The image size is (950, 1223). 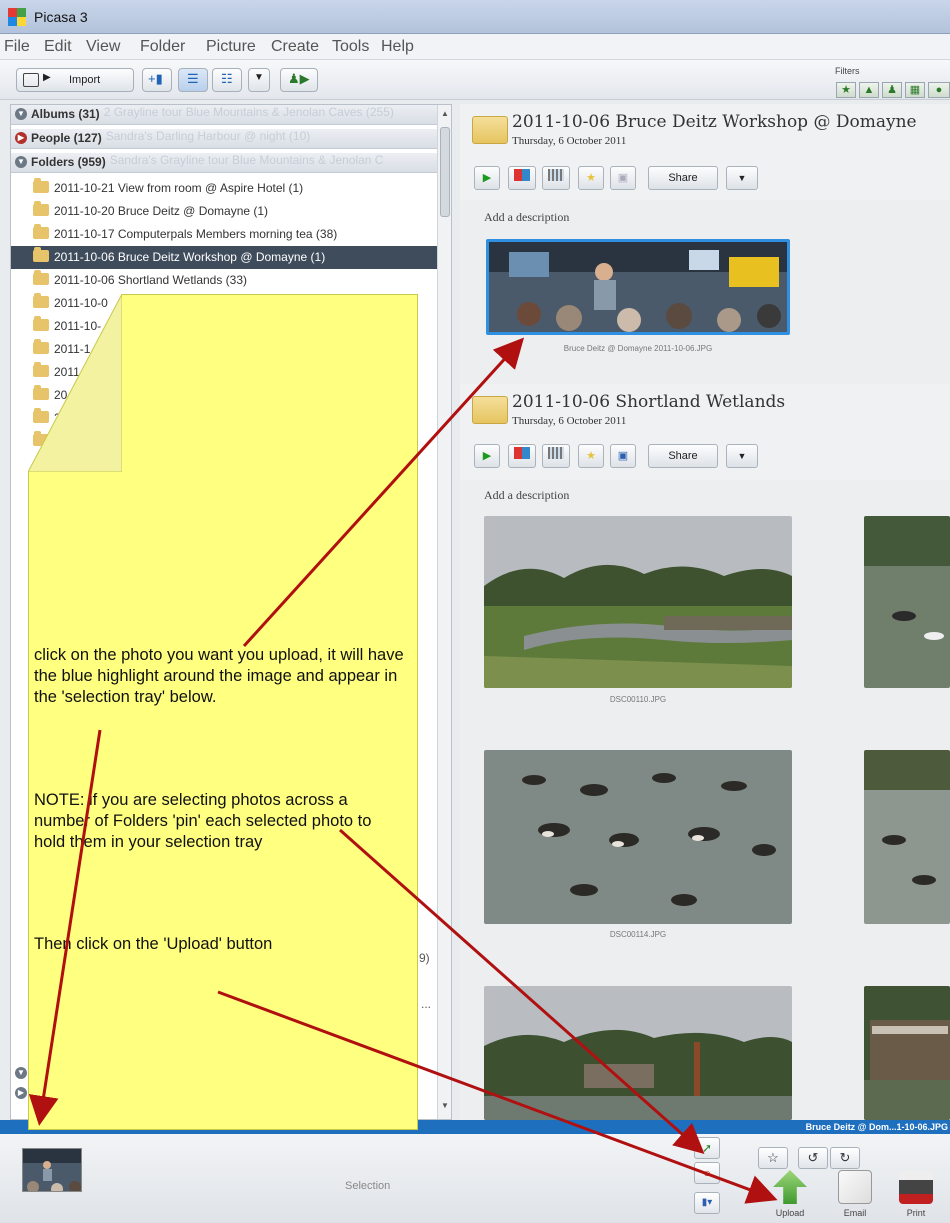 What do you see at coordinates (224, 211) in the screenshot?
I see `folder-item: 2011-10-20 Bruce Deitz @ Domayne (1)` at bounding box center [224, 211].